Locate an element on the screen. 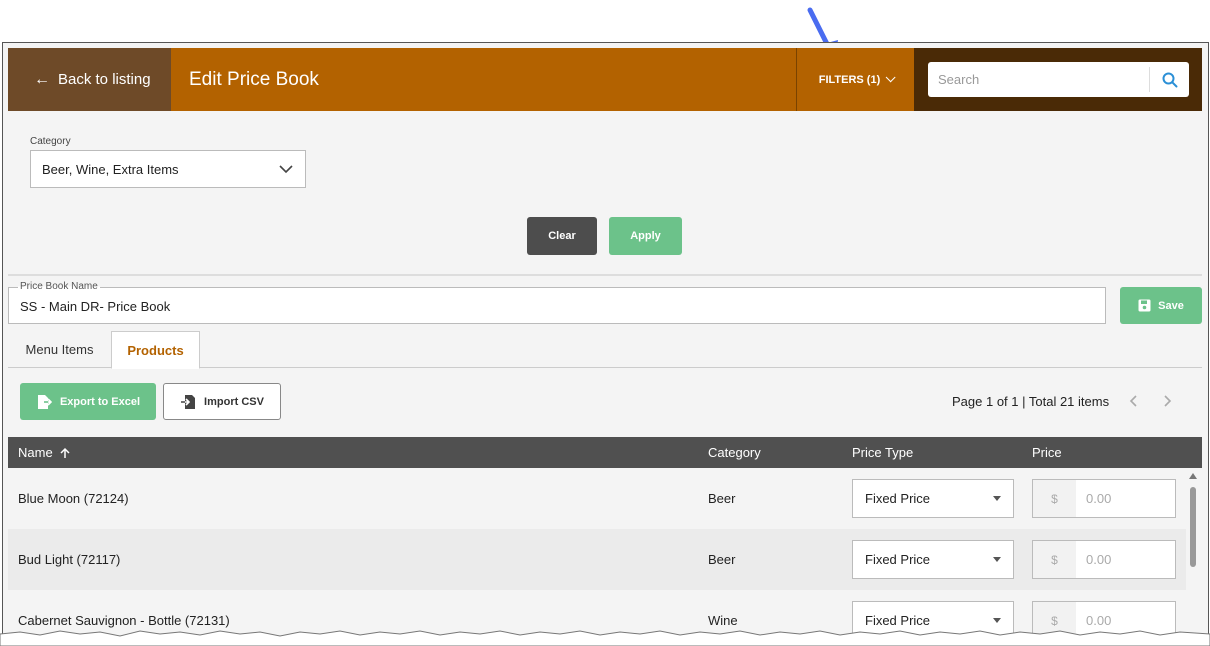 Image resolution: width=1210 pixels, height=646 pixels. column-header-category: Category is located at coordinates (734, 452).